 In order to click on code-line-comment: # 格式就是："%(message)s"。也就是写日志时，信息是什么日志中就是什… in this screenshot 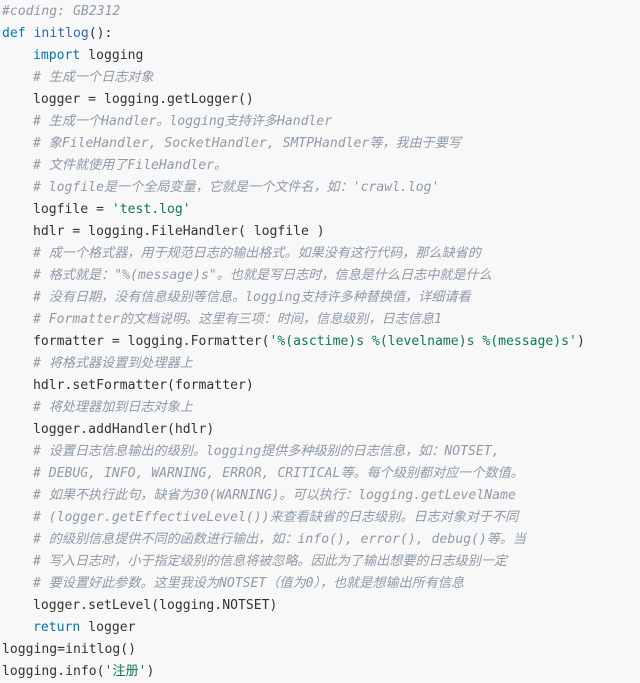, I will do `click(320, 276)`.